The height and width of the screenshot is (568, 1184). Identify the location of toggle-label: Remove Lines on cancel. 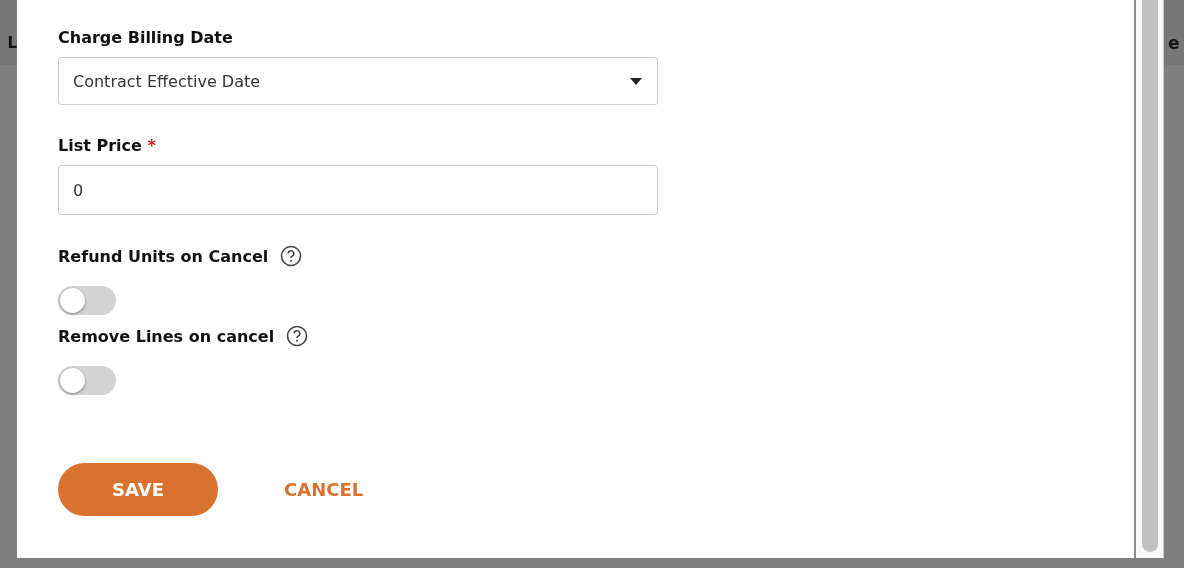
(166, 336).